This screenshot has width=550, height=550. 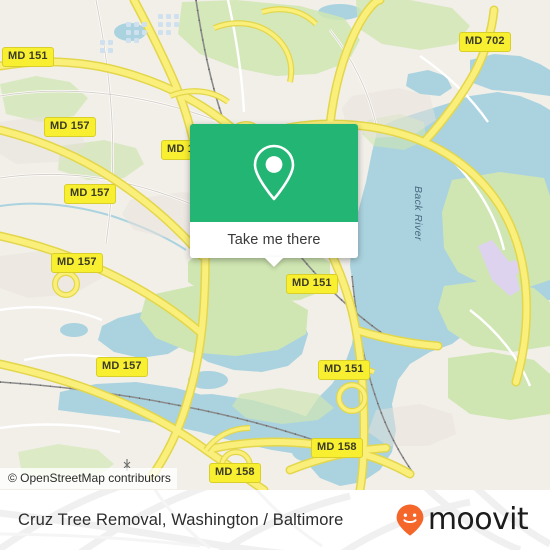 I want to click on take-me-there-button: Take me there, so click(x=274, y=240).